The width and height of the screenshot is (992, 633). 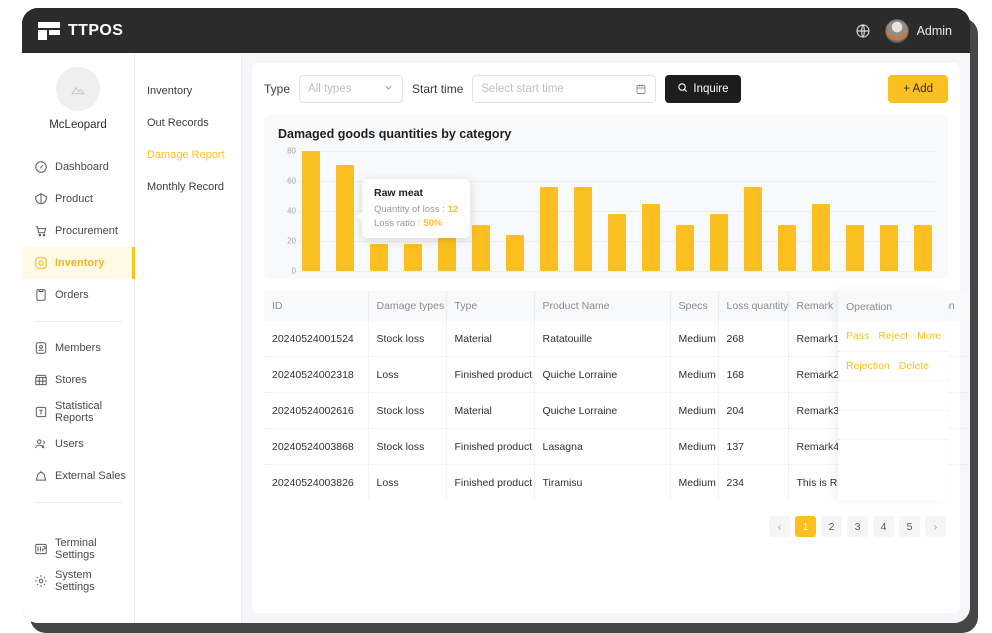 I want to click on subnav-item-inventory: Inventory, so click(x=188, y=91).